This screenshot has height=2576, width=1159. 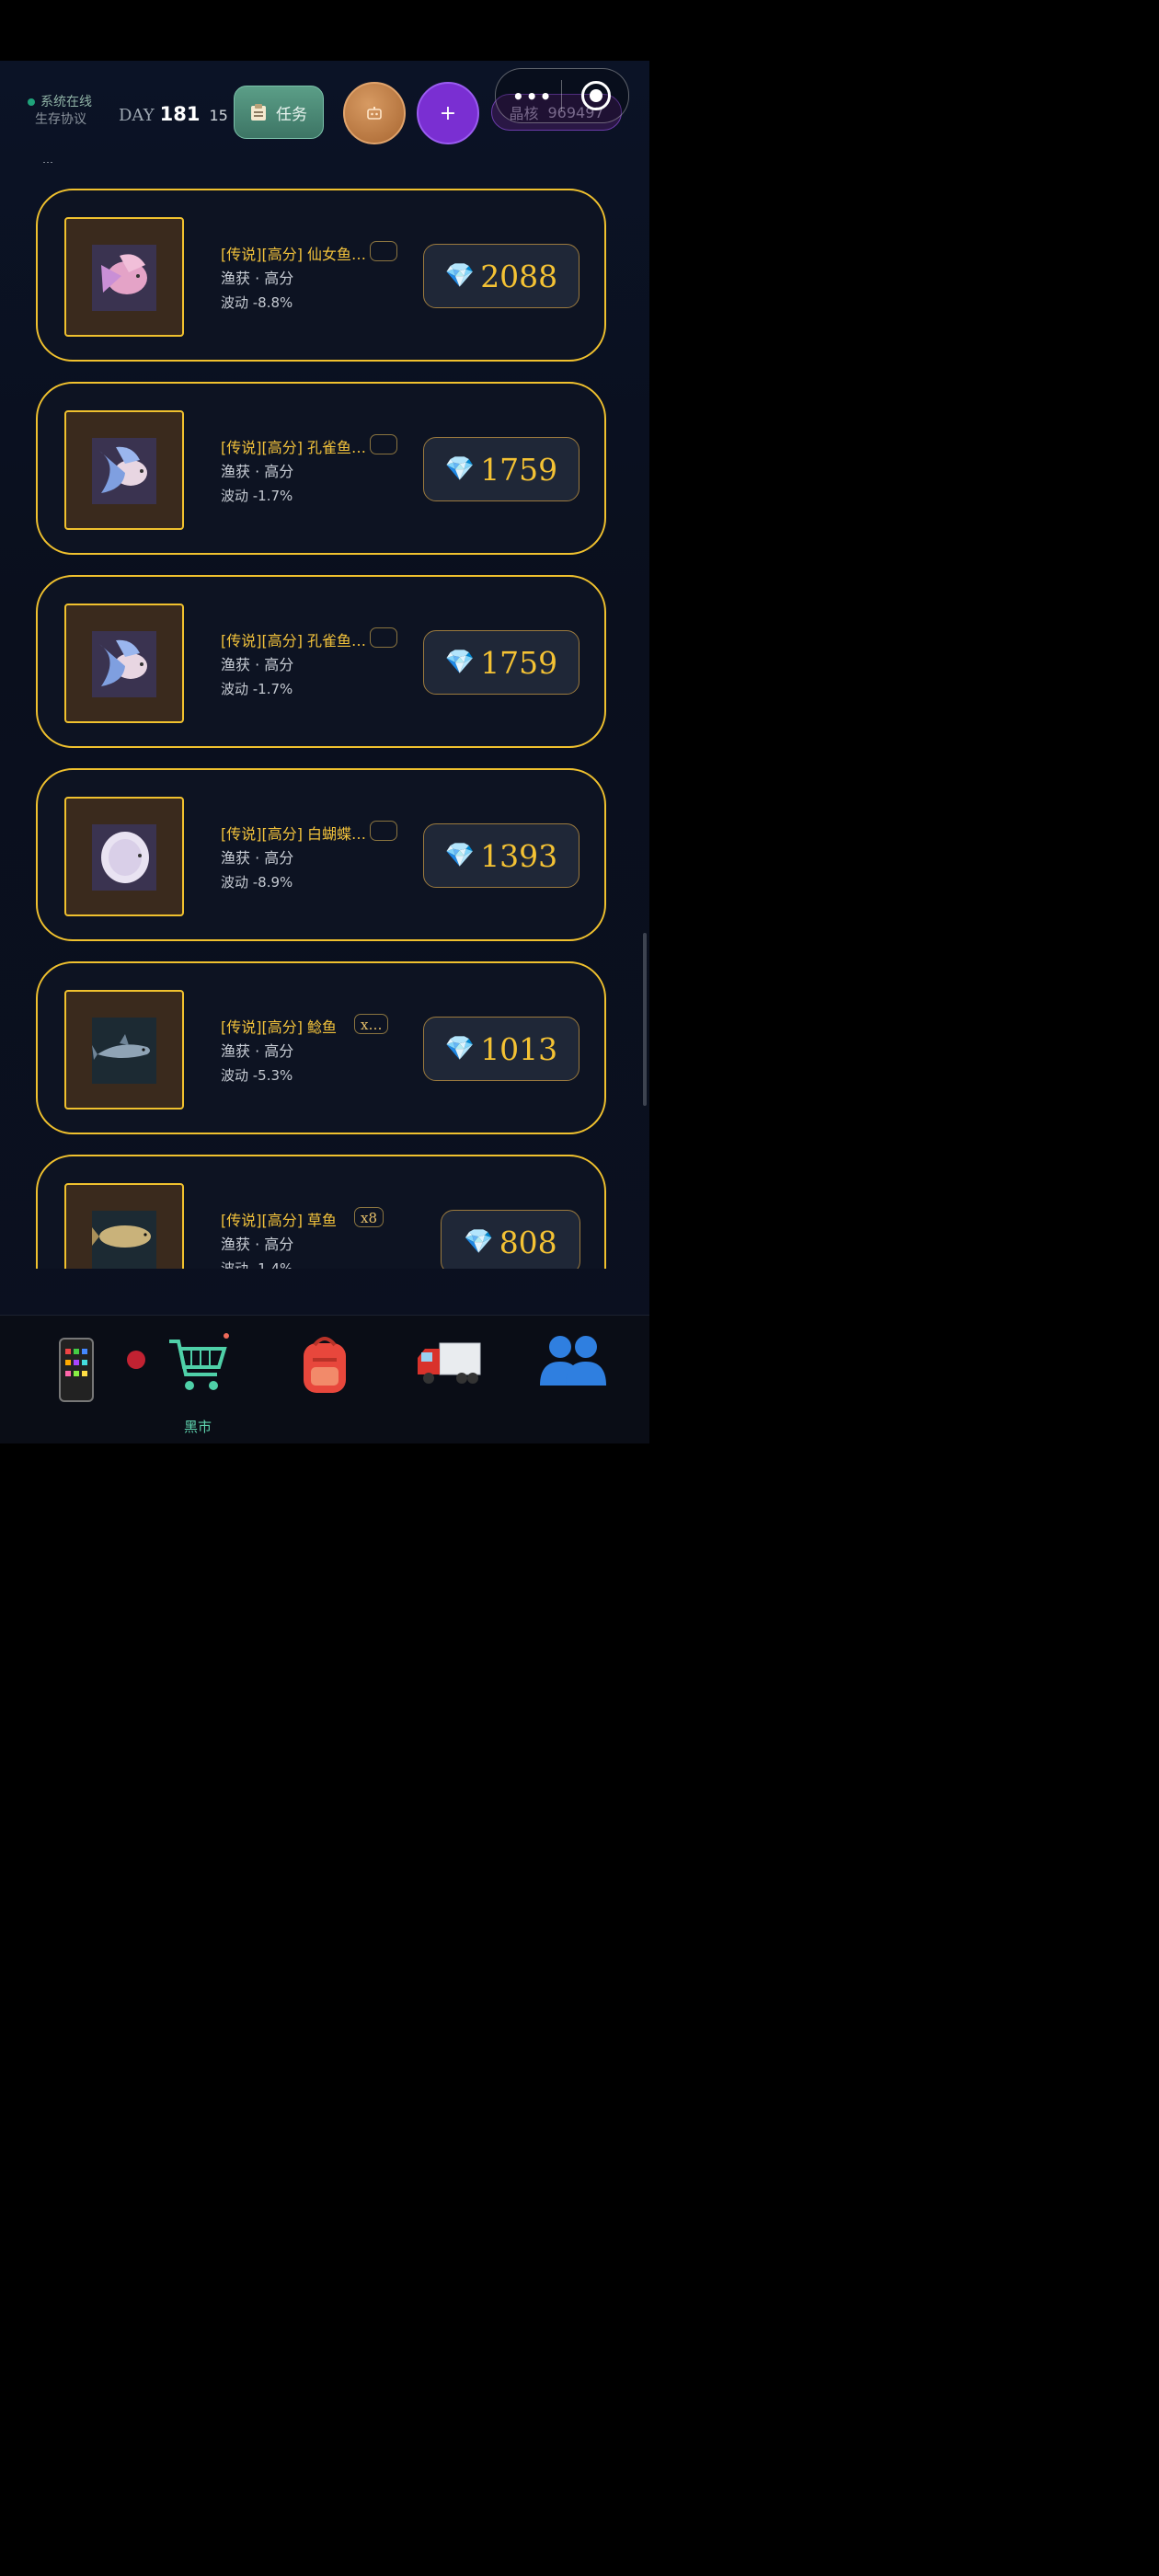 I want to click on bottom-navigation: 黑市, so click(x=324, y=1379).